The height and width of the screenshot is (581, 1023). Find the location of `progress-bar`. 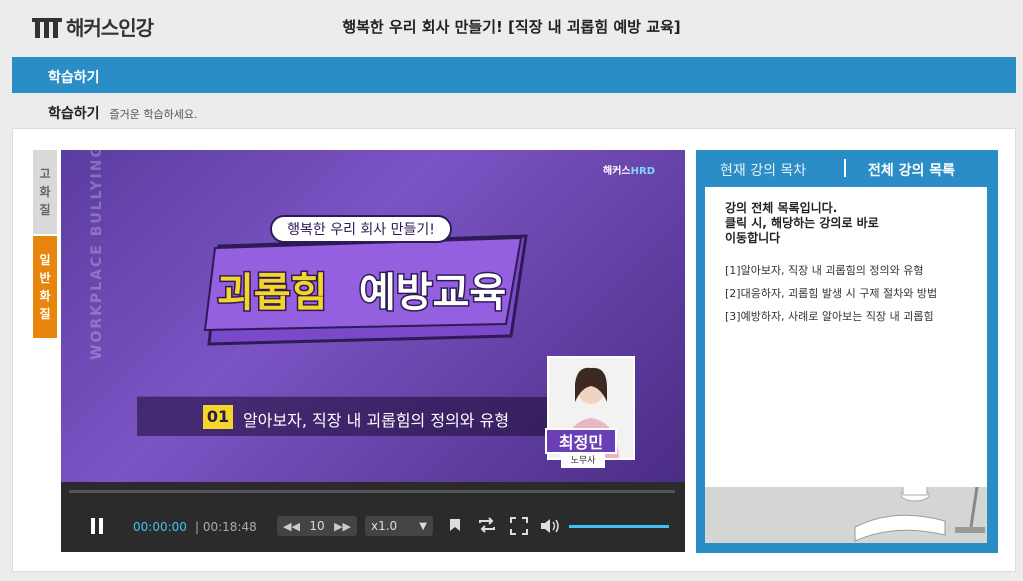

progress-bar is located at coordinates (372, 491).